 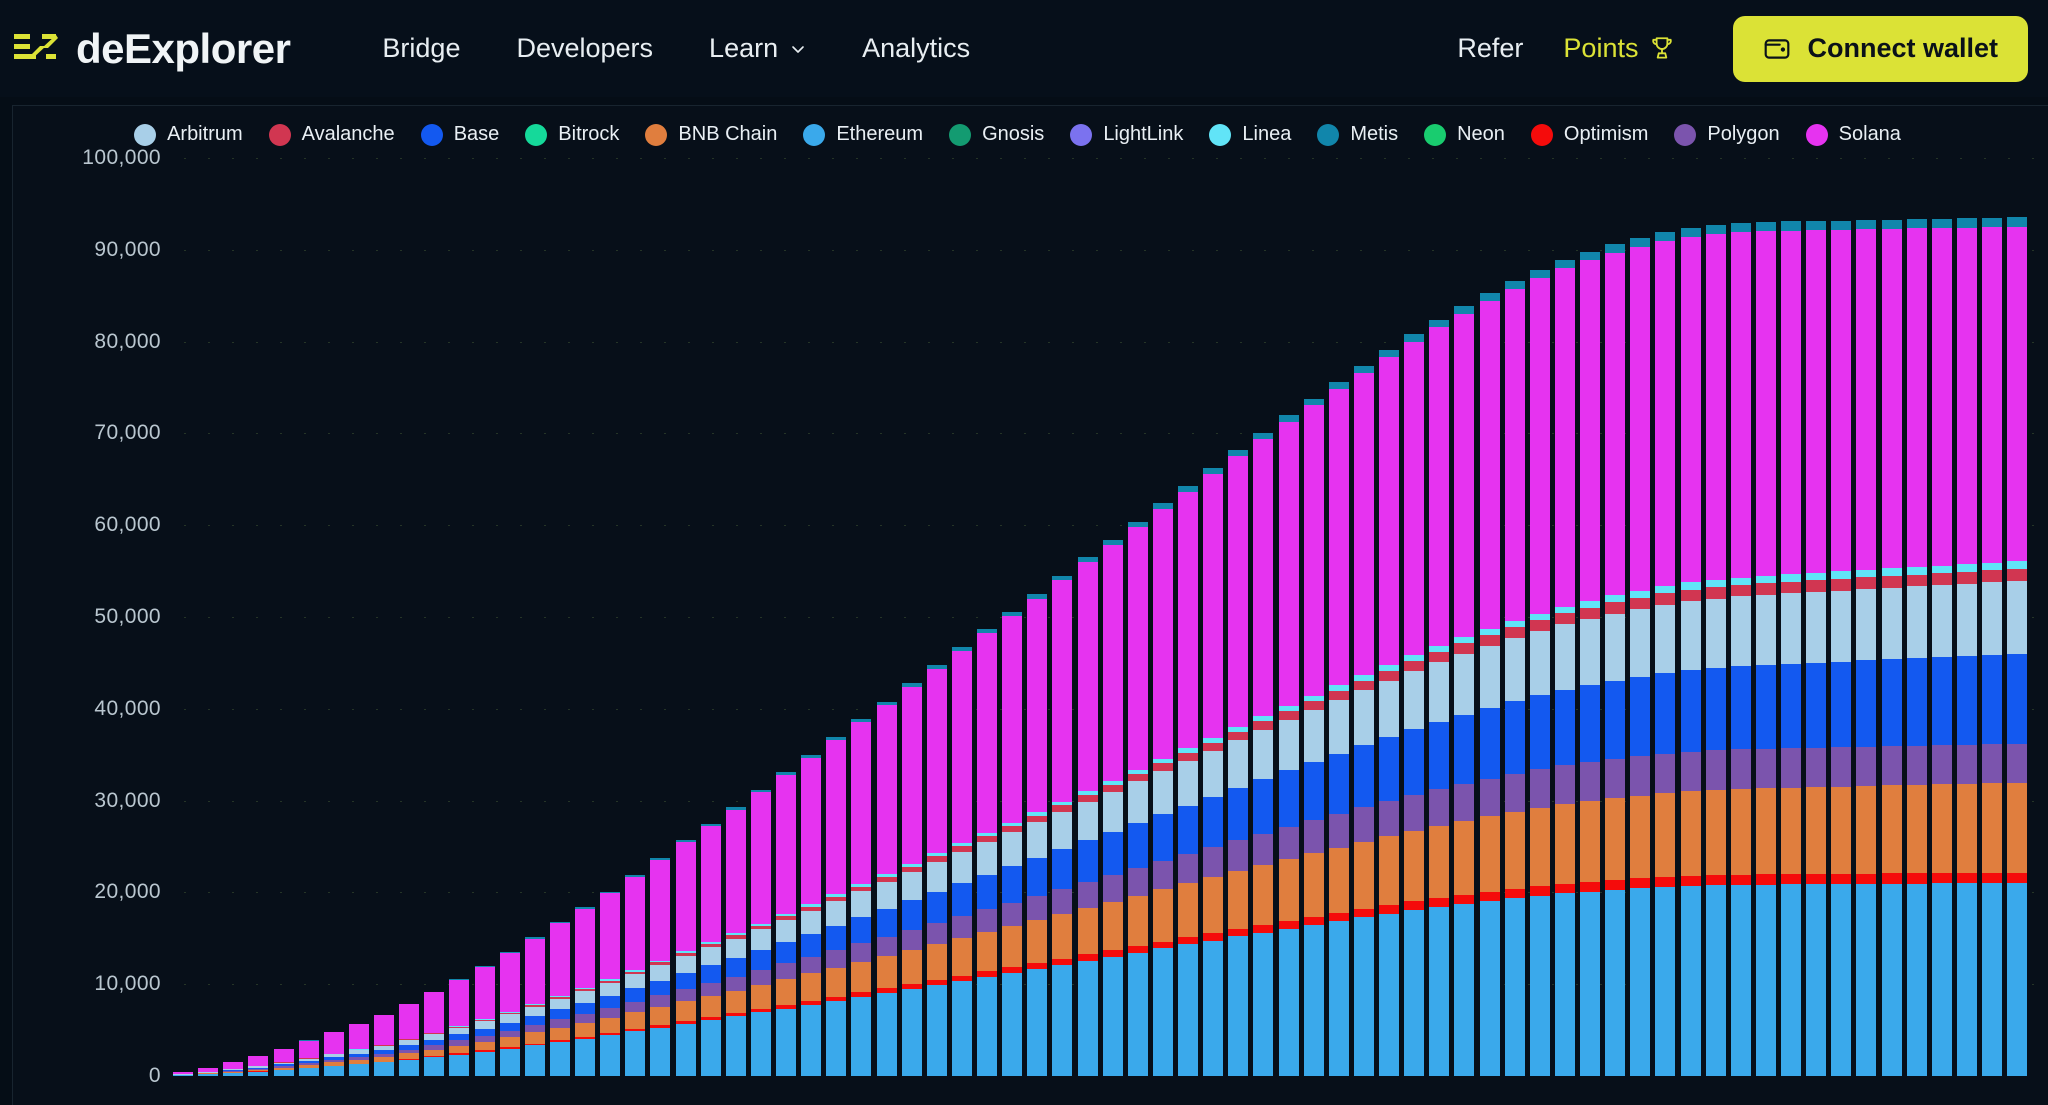 What do you see at coordinates (1137, 778) in the screenshot?
I see `bar-segment-avalanche` at bounding box center [1137, 778].